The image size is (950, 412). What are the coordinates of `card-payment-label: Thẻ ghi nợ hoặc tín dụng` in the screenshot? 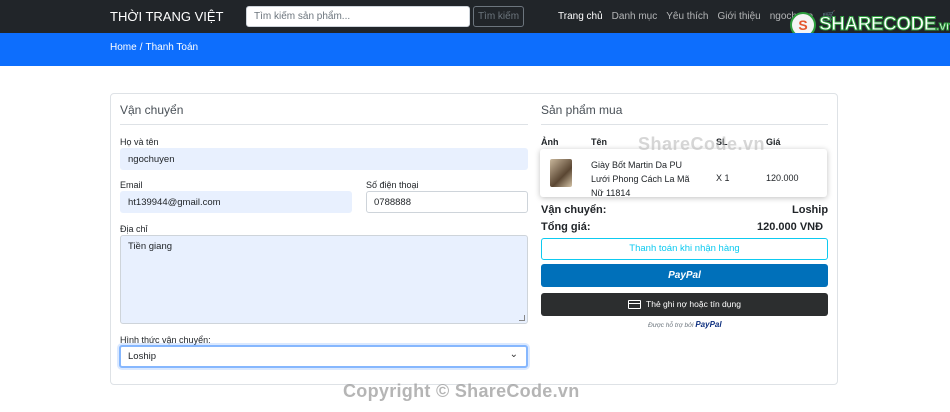 It's located at (693, 304).